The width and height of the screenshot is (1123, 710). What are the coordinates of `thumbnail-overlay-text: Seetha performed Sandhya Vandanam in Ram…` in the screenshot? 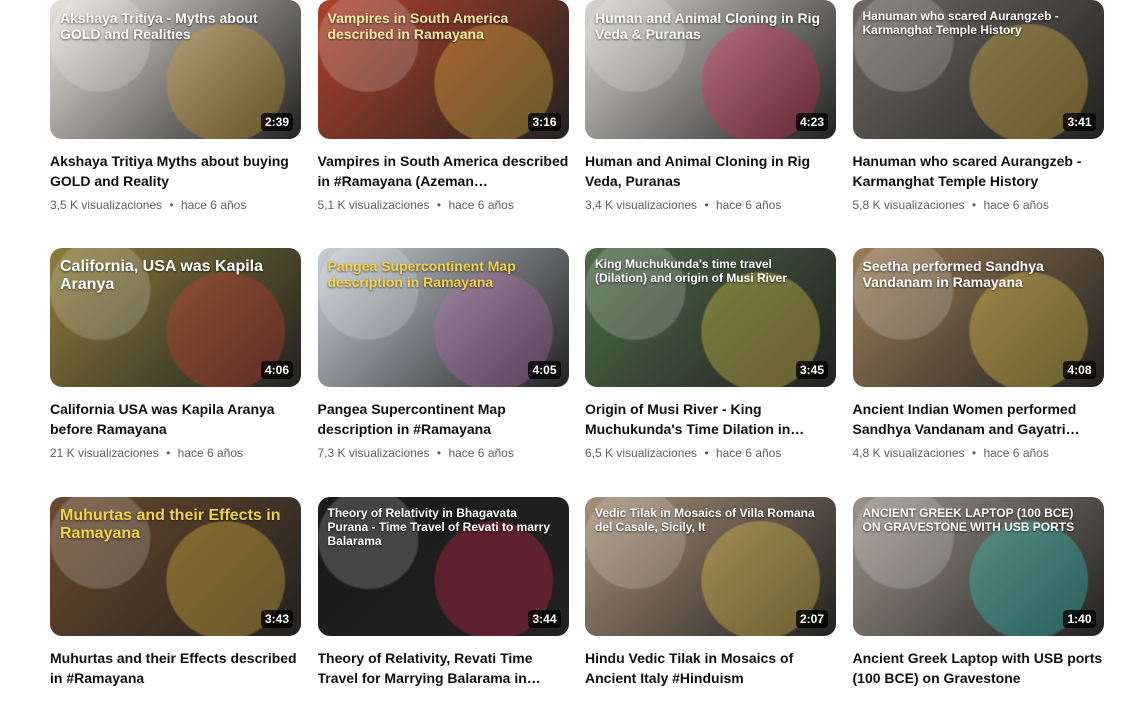 It's located at (953, 274).